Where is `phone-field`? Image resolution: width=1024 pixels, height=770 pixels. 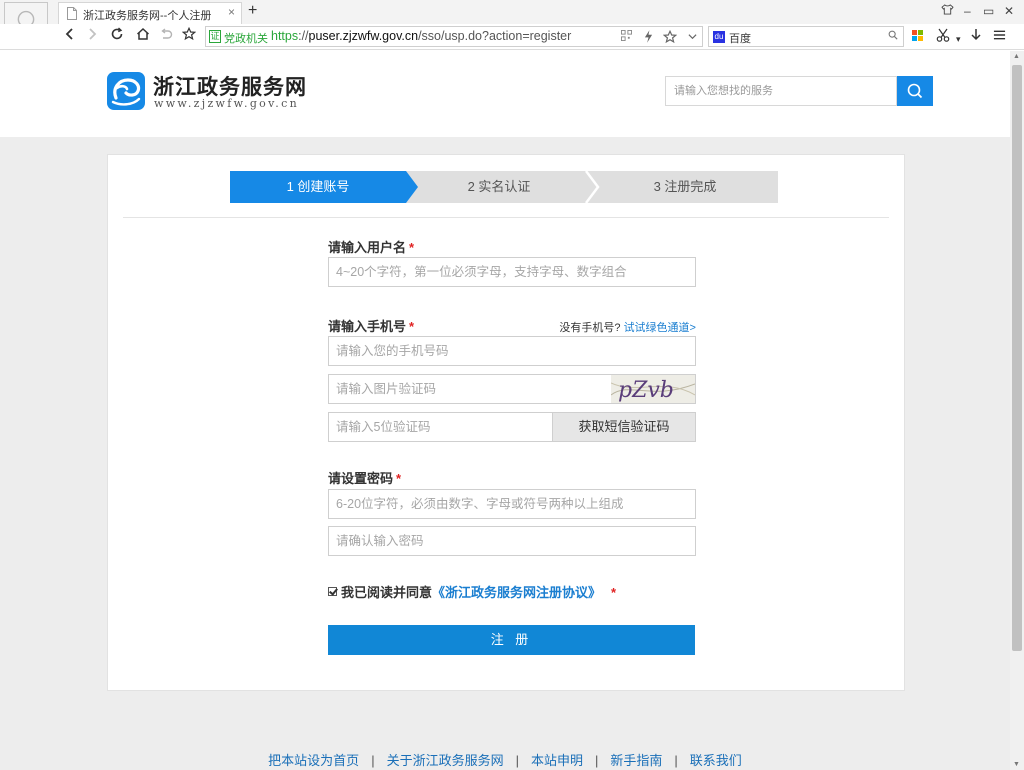
phone-field is located at coordinates (512, 351).